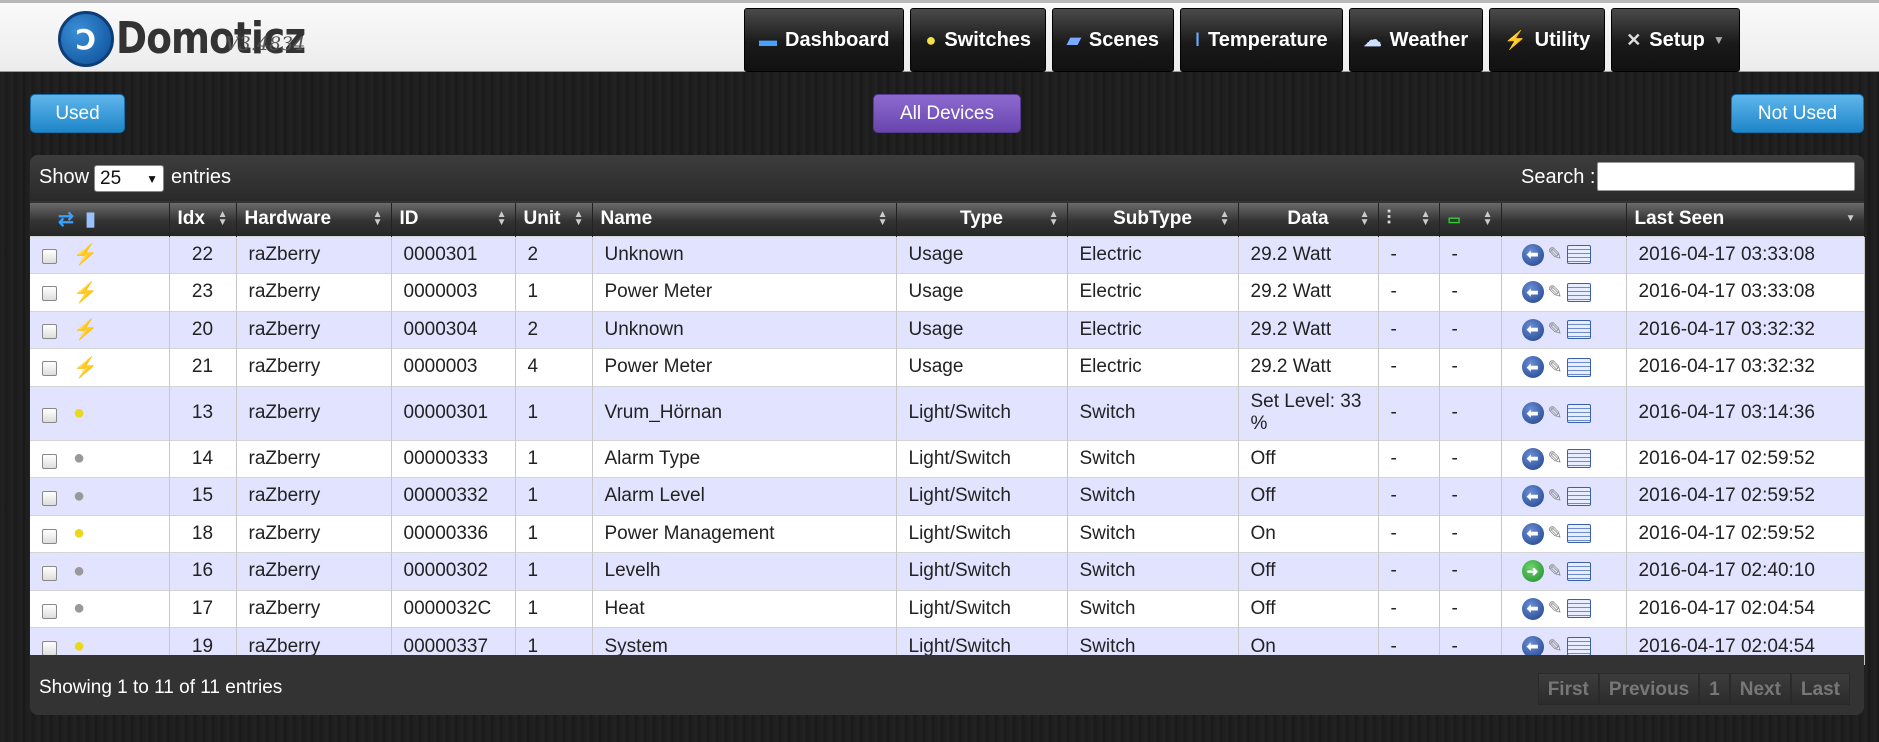  Describe the element at coordinates (1547, 40) in the screenshot. I see `nav-utility: ⚡ Utility` at that location.